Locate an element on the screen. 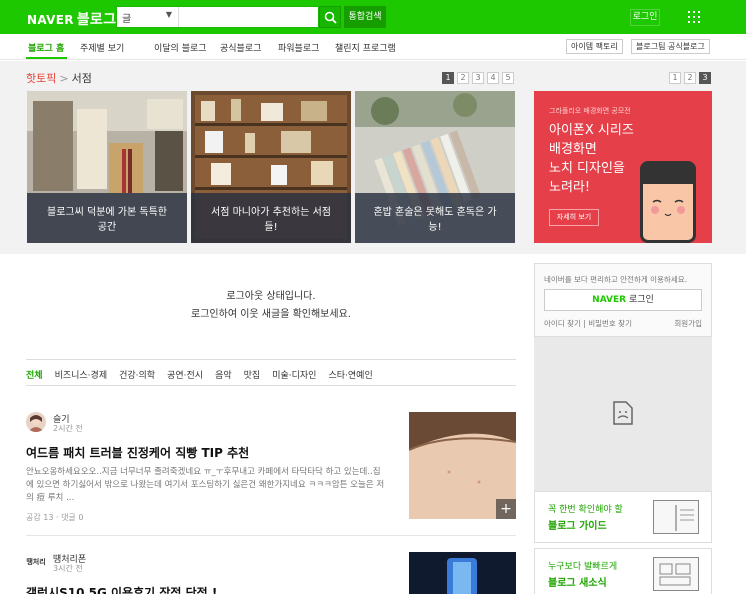 This screenshot has height=594, width=746. news-grid-icon is located at coordinates (675, 574).